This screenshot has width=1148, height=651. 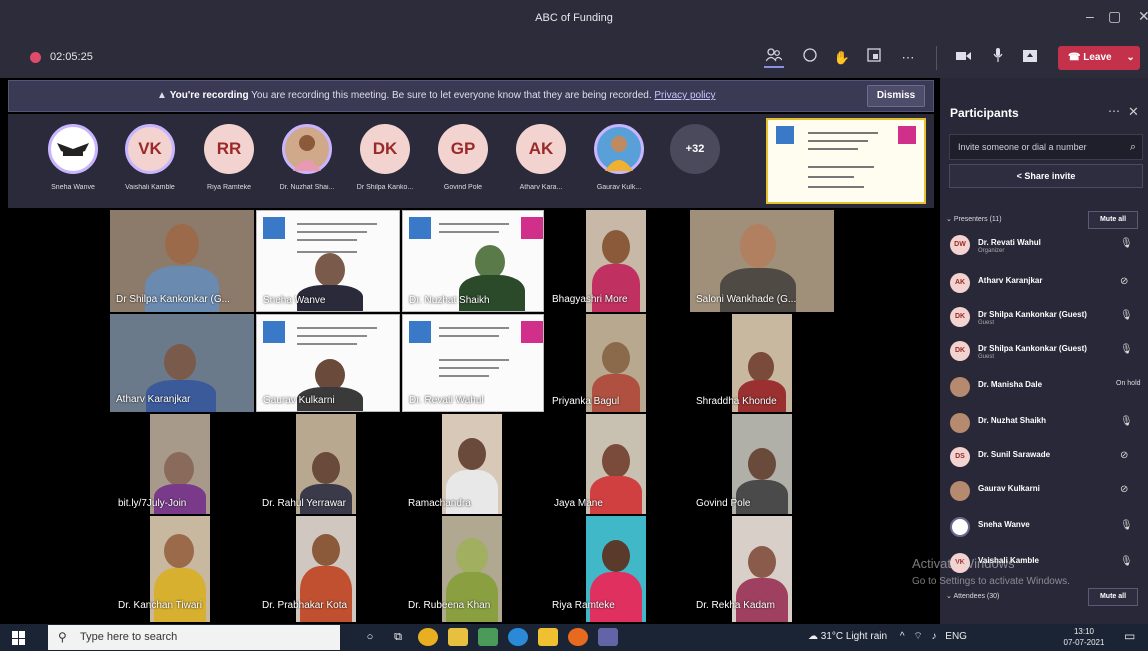 I want to click on cortana-icon: ○, so click(x=370, y=637).